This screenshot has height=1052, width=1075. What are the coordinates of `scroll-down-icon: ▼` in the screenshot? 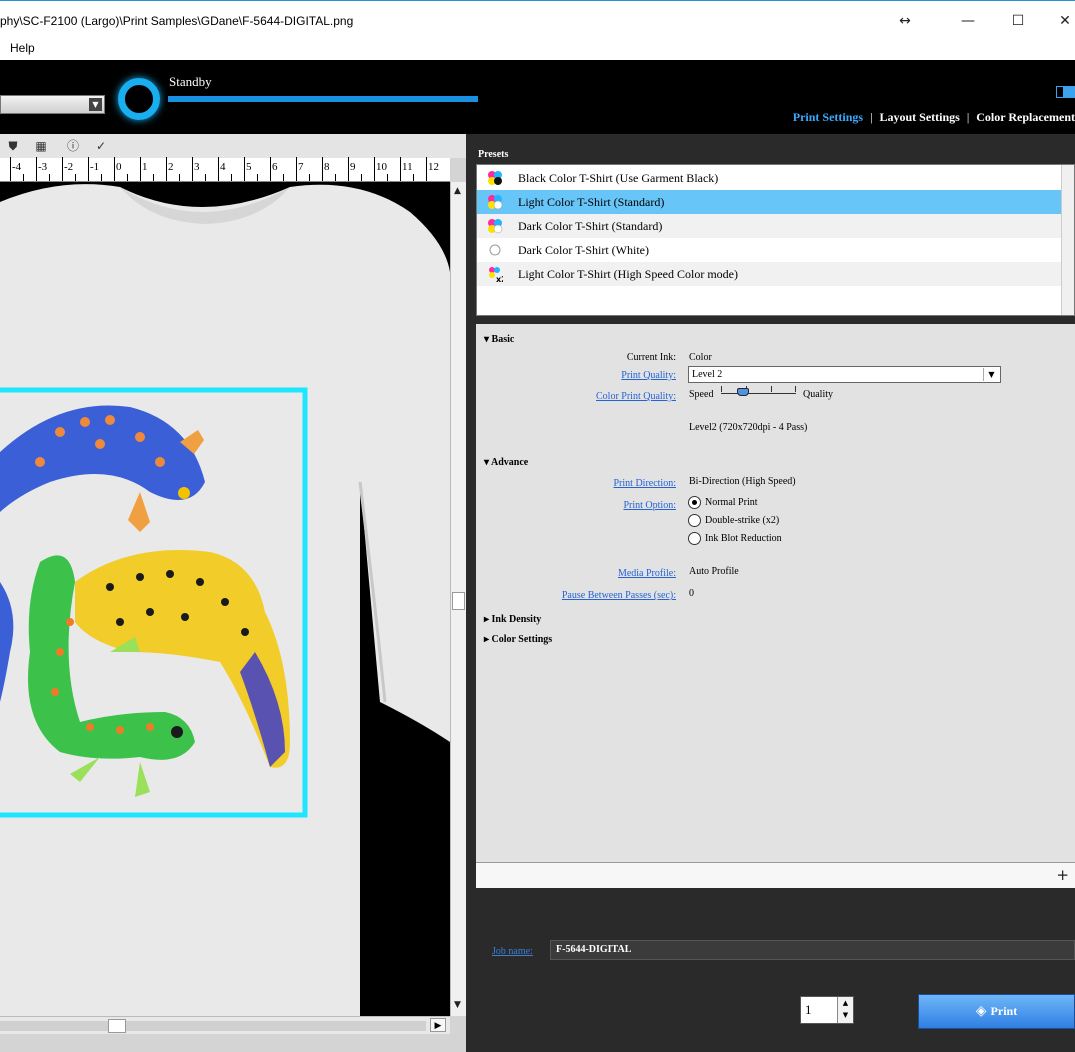 It's located at (457, 1005).